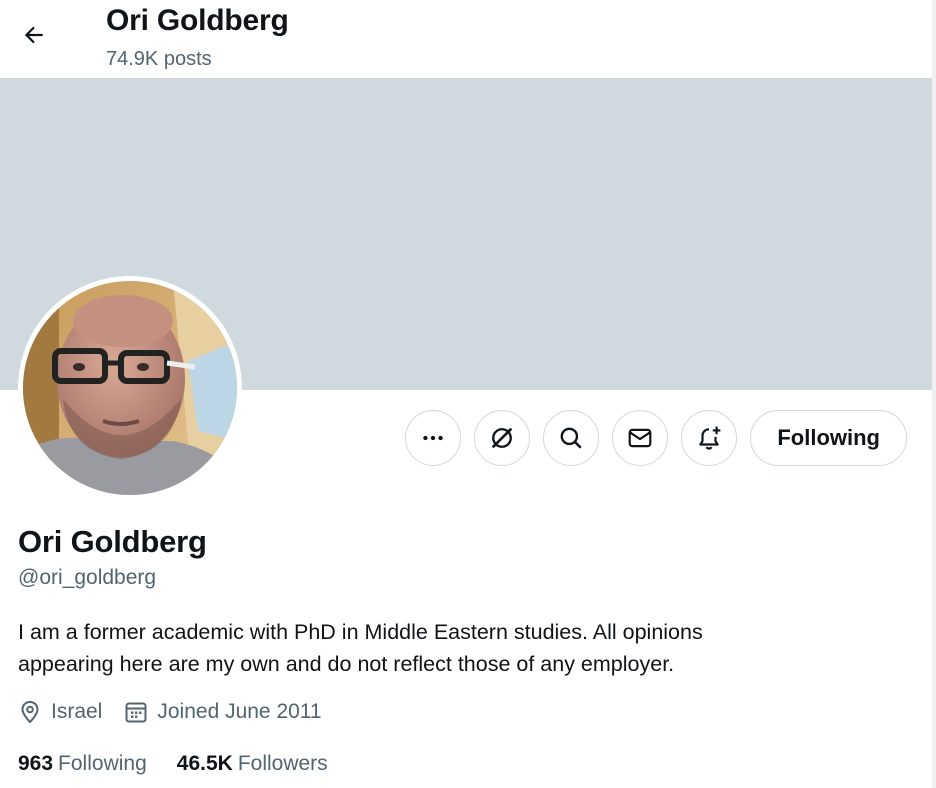 This screenshot has height=788, width=936. I want to click on search-icon, so click(571, 438).